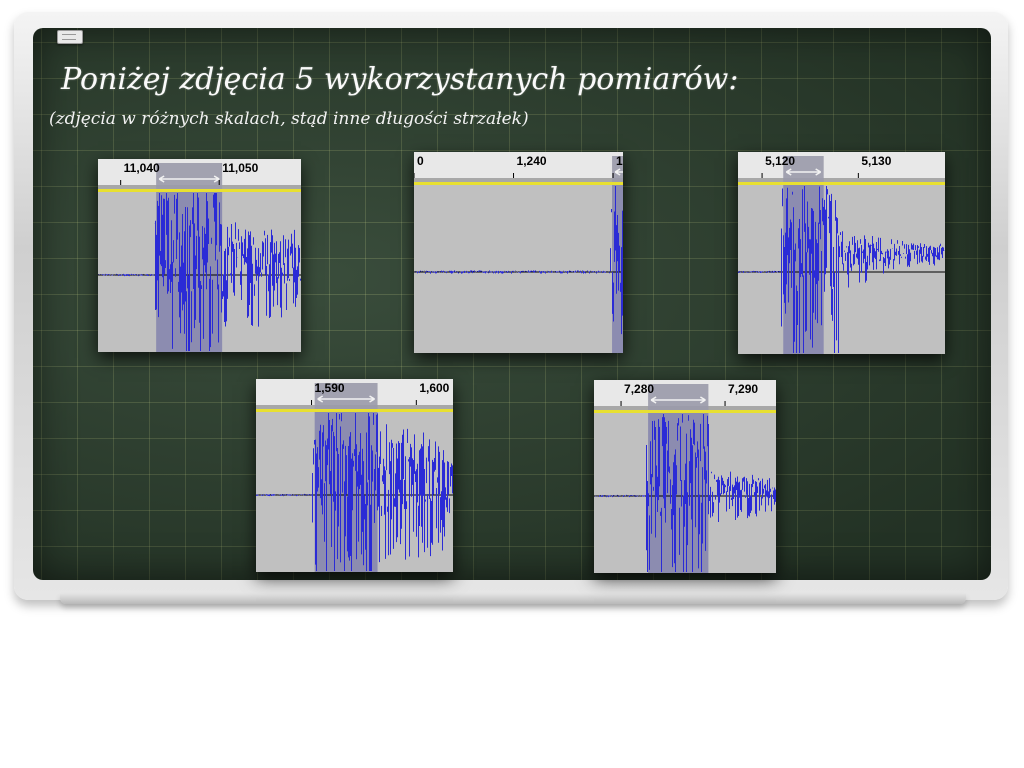 Image resolution: width=1024 pixels, height=768 pixels. Describe the element at coordinates (513, 599) in the screenshot. I see `whiteboard-ledge` at that location.